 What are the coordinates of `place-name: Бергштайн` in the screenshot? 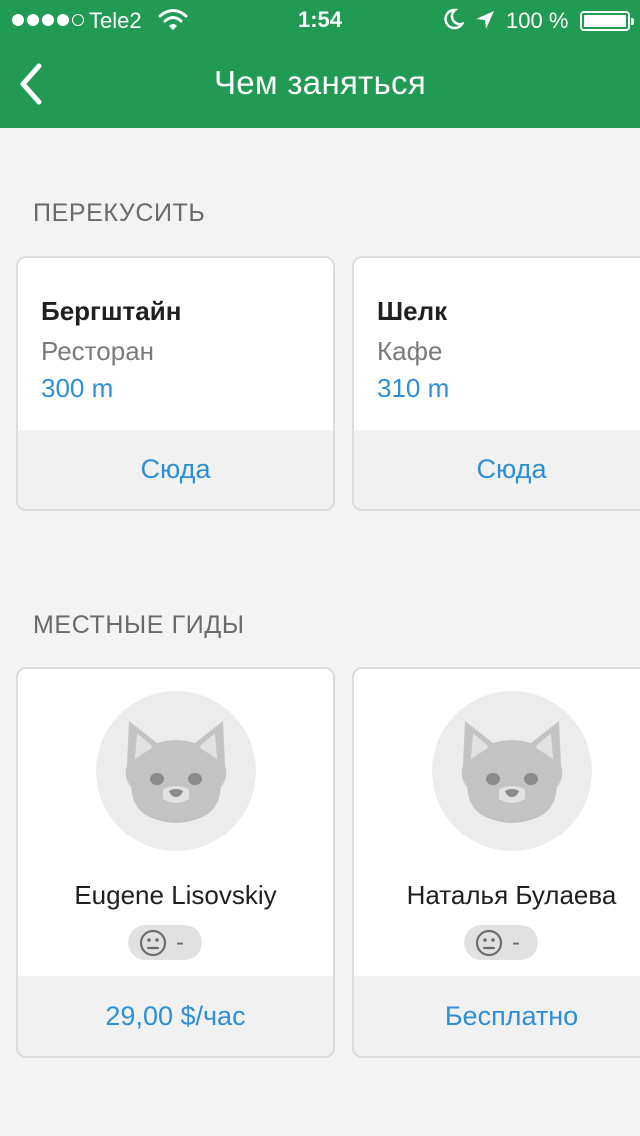 It's located at (111, 311).